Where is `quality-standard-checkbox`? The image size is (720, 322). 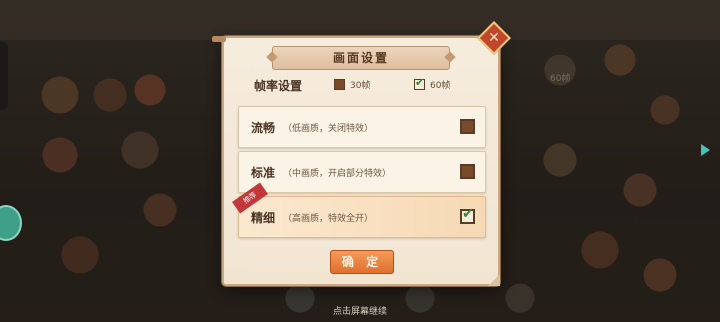
quality-standard-checkbox is located at coordinates (467, 171).